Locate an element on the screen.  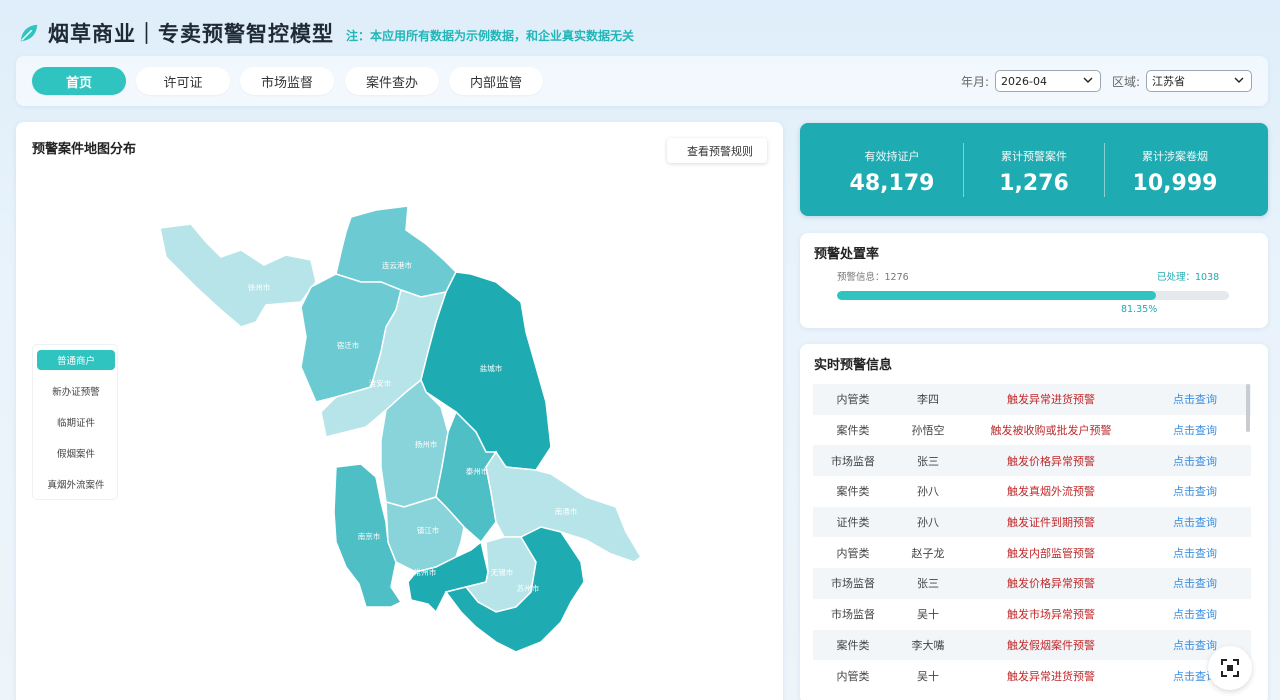
handled-count: 已处理：1038 is located at coordinates (1188, 277).